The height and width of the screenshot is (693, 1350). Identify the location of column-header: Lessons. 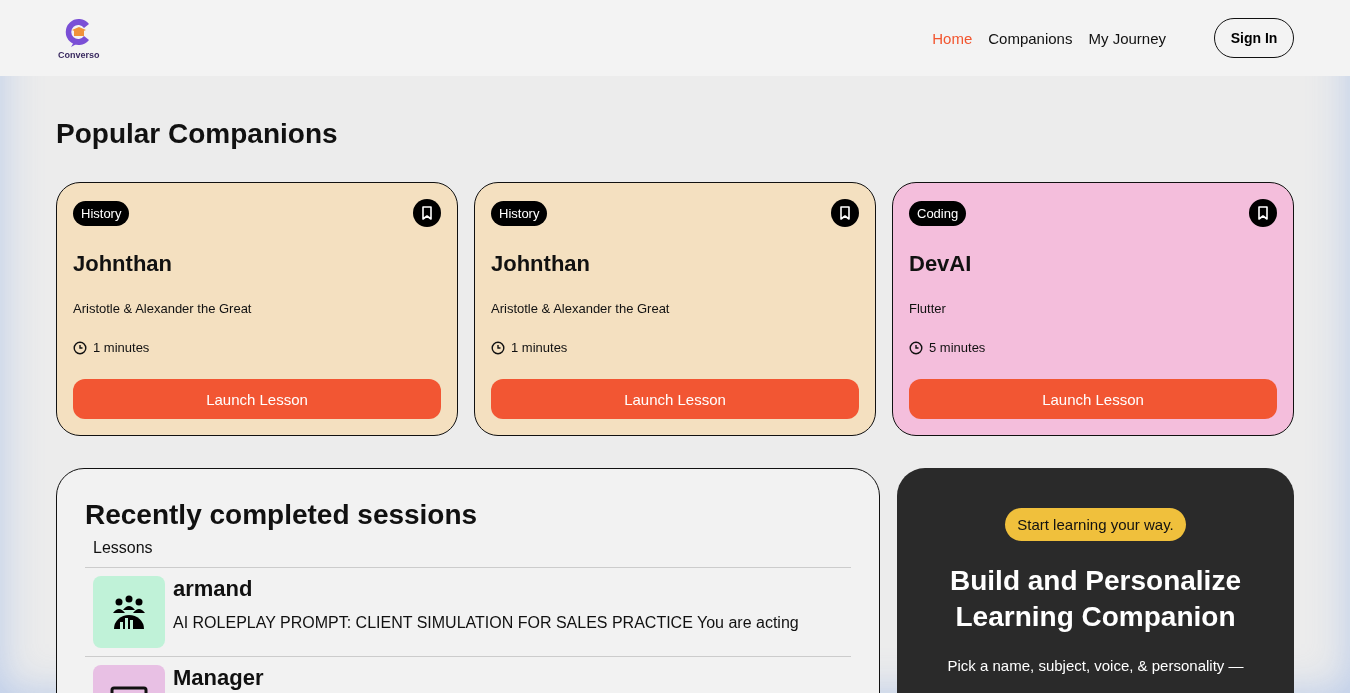
(468, 550).